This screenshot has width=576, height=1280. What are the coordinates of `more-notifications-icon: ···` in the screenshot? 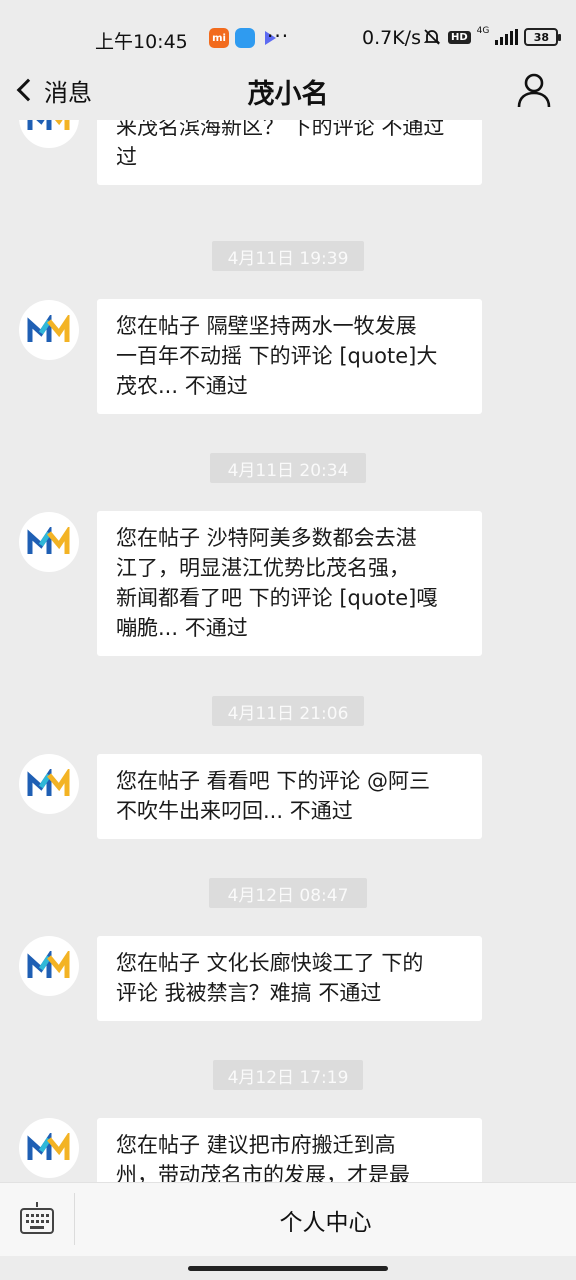 It's located at (278, 36).